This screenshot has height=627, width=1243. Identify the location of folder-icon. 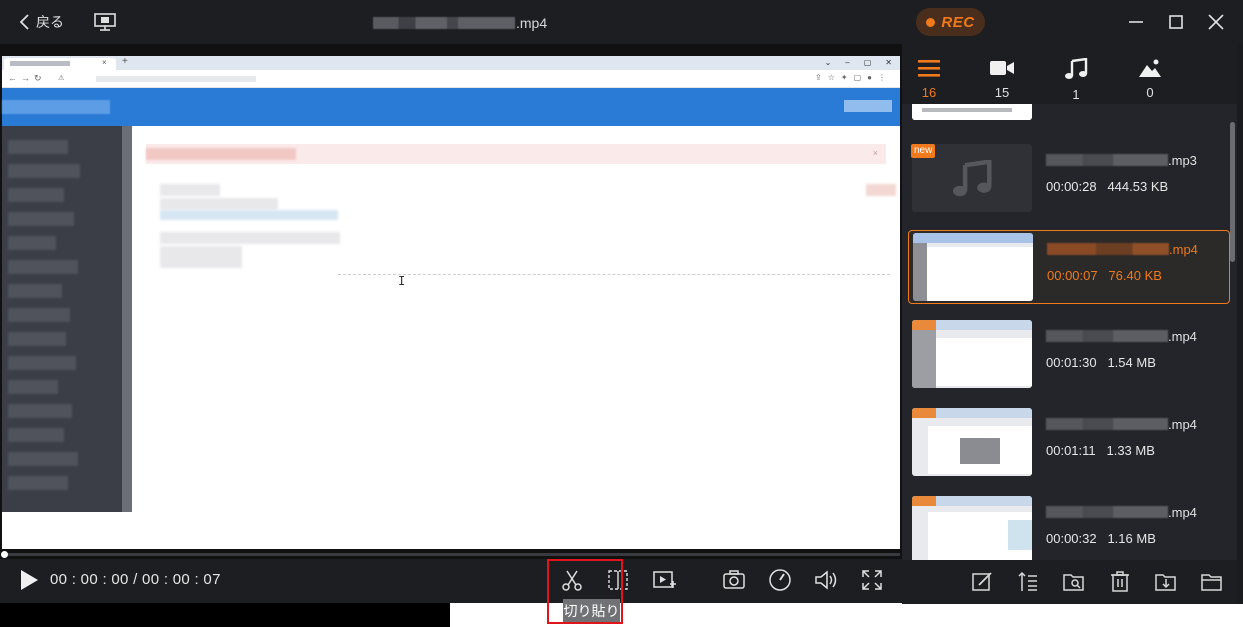
(1212, 582).